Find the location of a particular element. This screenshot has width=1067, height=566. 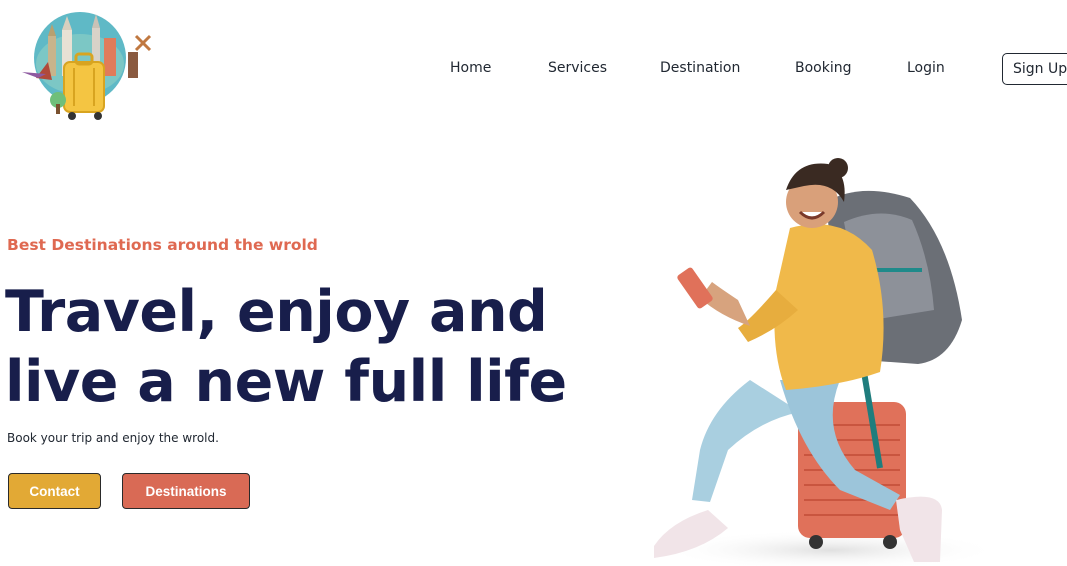

nav-booking: Booking is located at coordinates (823, 68).